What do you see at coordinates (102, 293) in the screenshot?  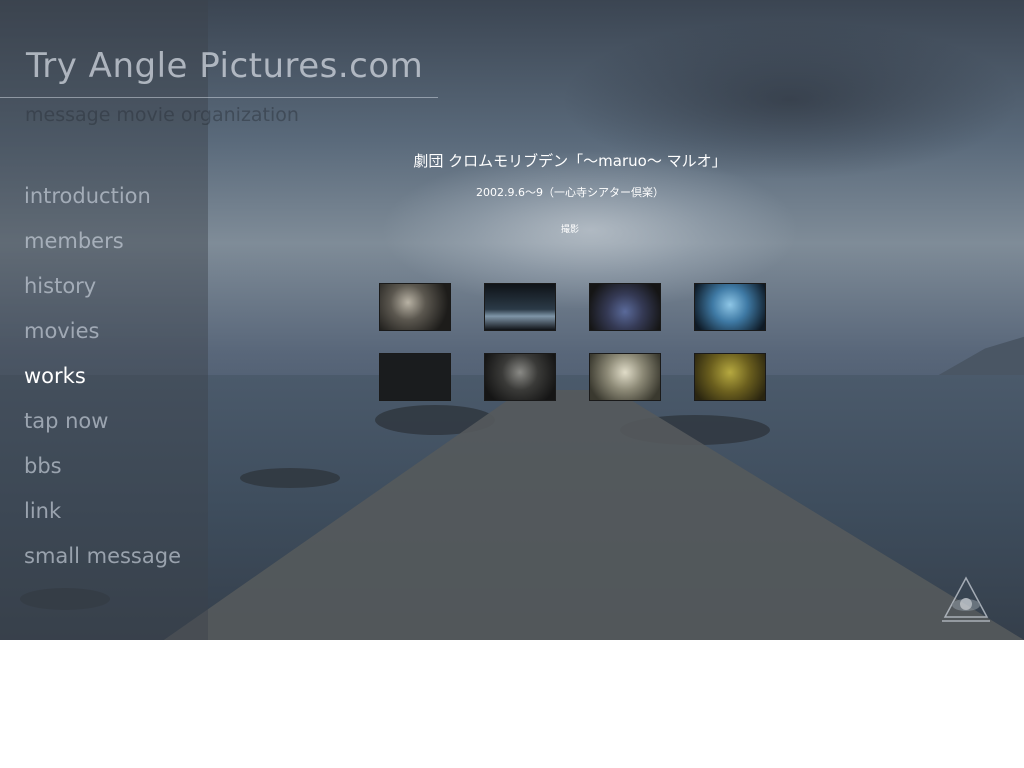 I see `nav-item-history: history` at bounding box center [102, 293].